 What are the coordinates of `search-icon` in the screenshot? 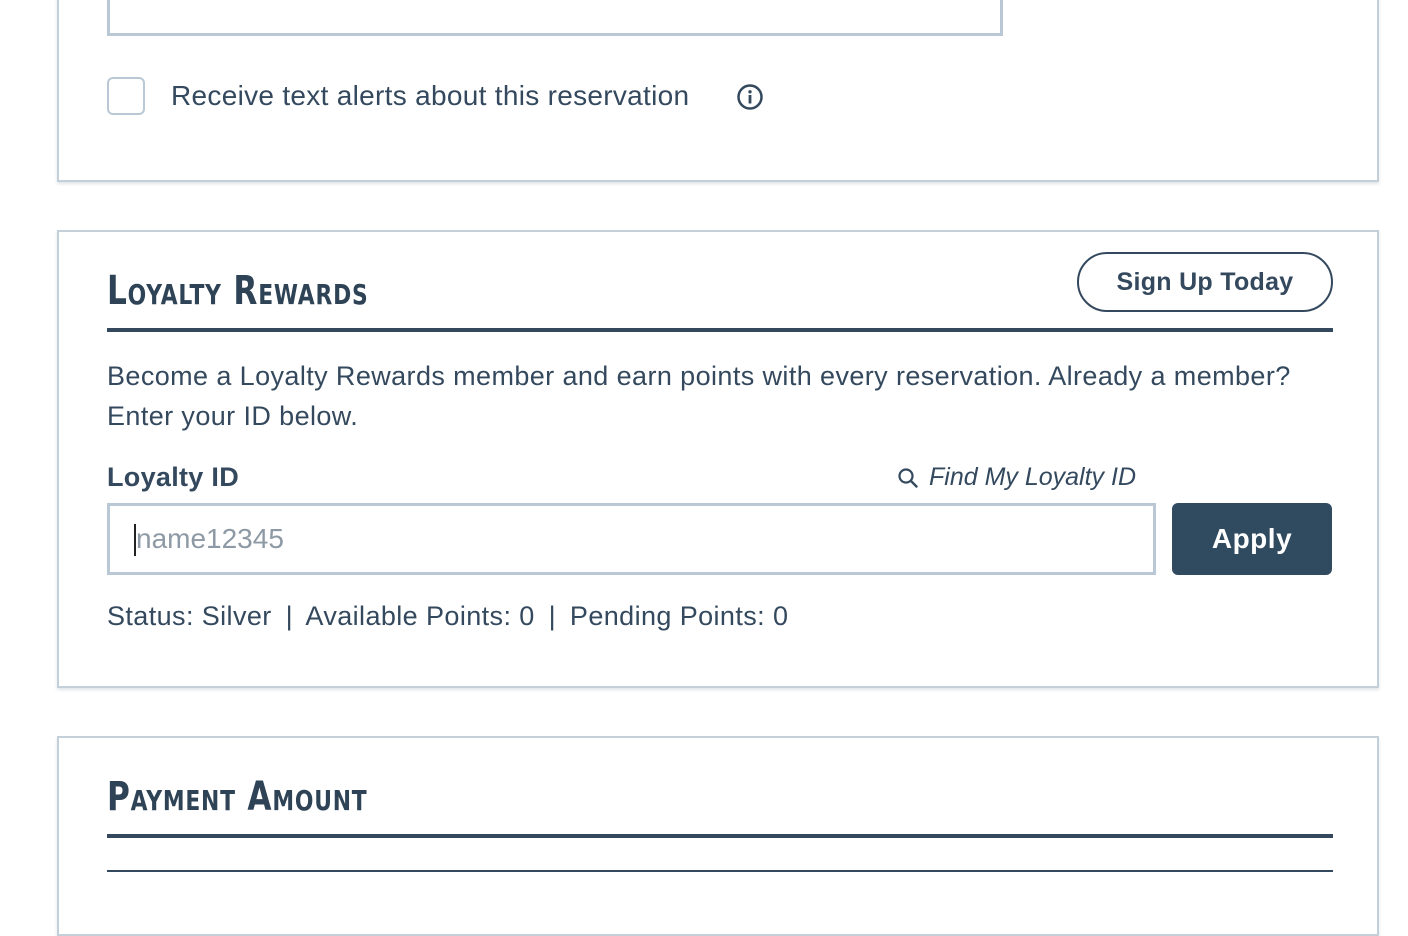 It's located at (908, 477).